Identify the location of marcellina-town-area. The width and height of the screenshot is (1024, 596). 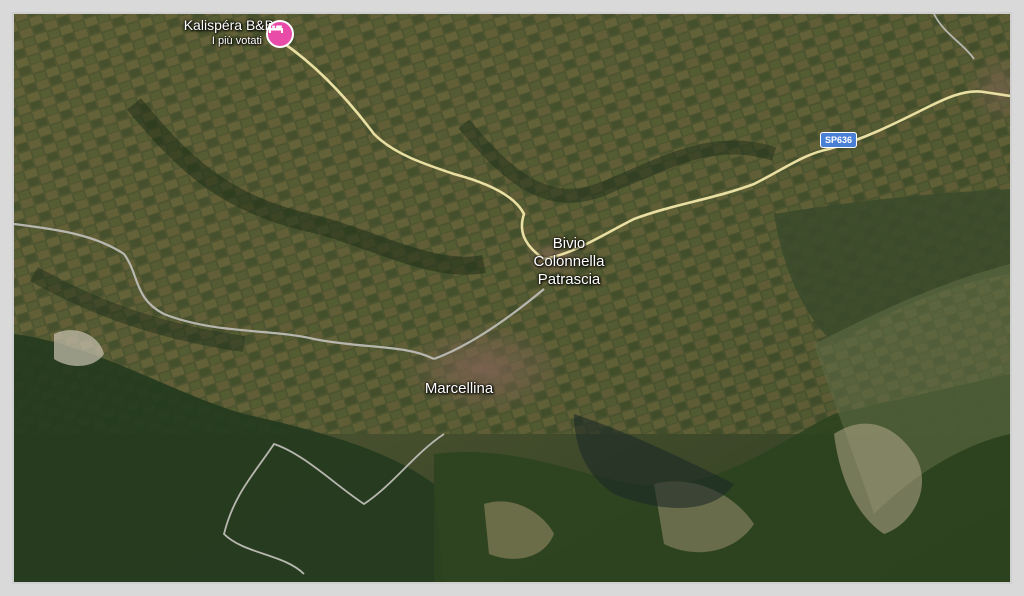
(484, 369).